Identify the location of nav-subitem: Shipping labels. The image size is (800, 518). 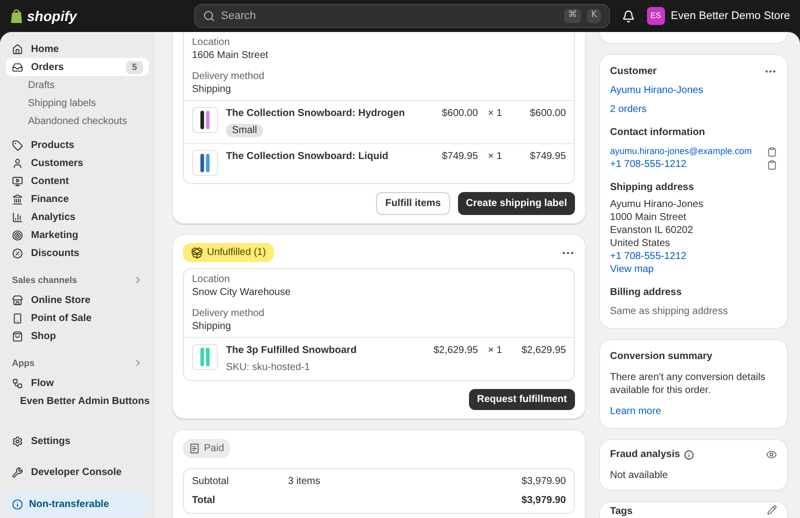
(77, 103).